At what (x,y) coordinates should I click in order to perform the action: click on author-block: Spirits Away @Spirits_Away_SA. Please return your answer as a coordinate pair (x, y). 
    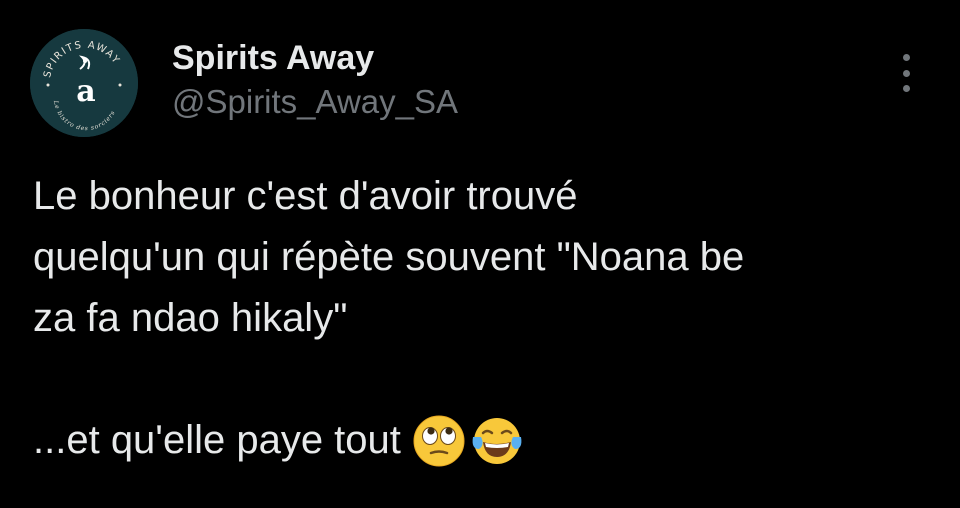
    Looking at the image, I should click on (315, 80).